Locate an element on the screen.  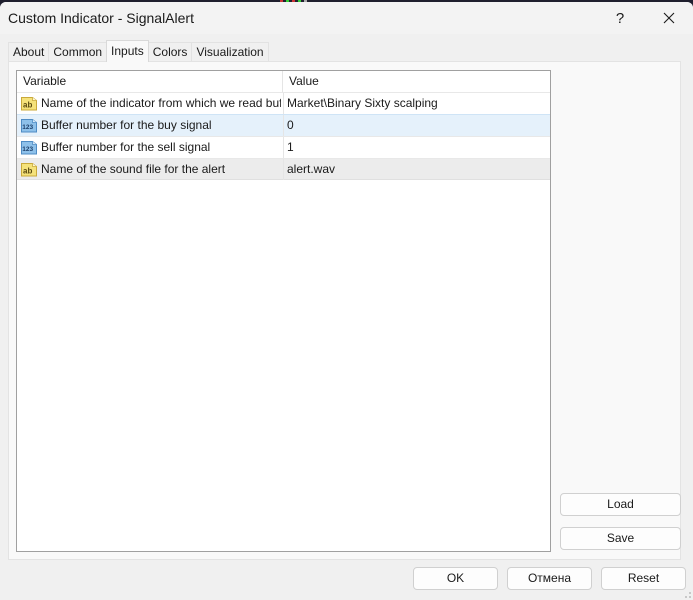
variable-value: 1 is located at coordinates (417, 147).